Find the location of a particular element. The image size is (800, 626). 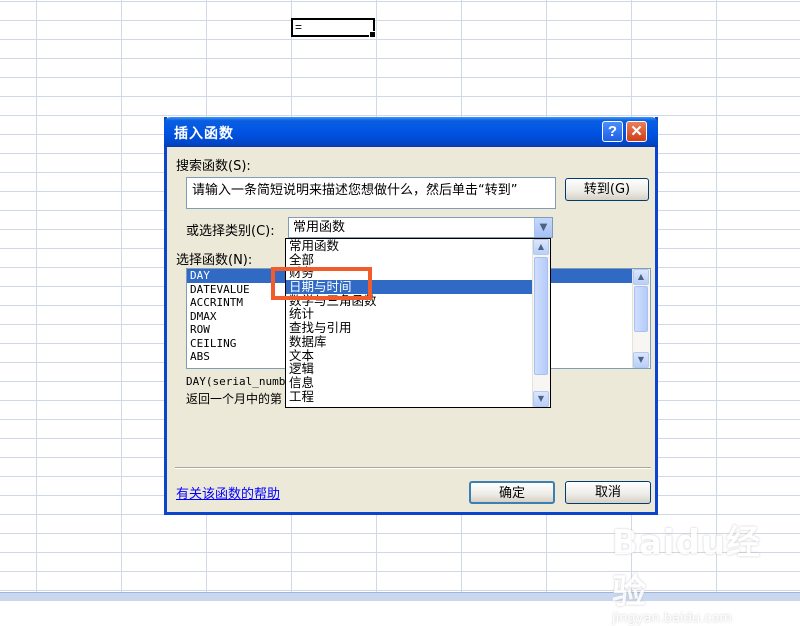

function-description: 返回一个月中的第 is located at coordinates (234, 399).